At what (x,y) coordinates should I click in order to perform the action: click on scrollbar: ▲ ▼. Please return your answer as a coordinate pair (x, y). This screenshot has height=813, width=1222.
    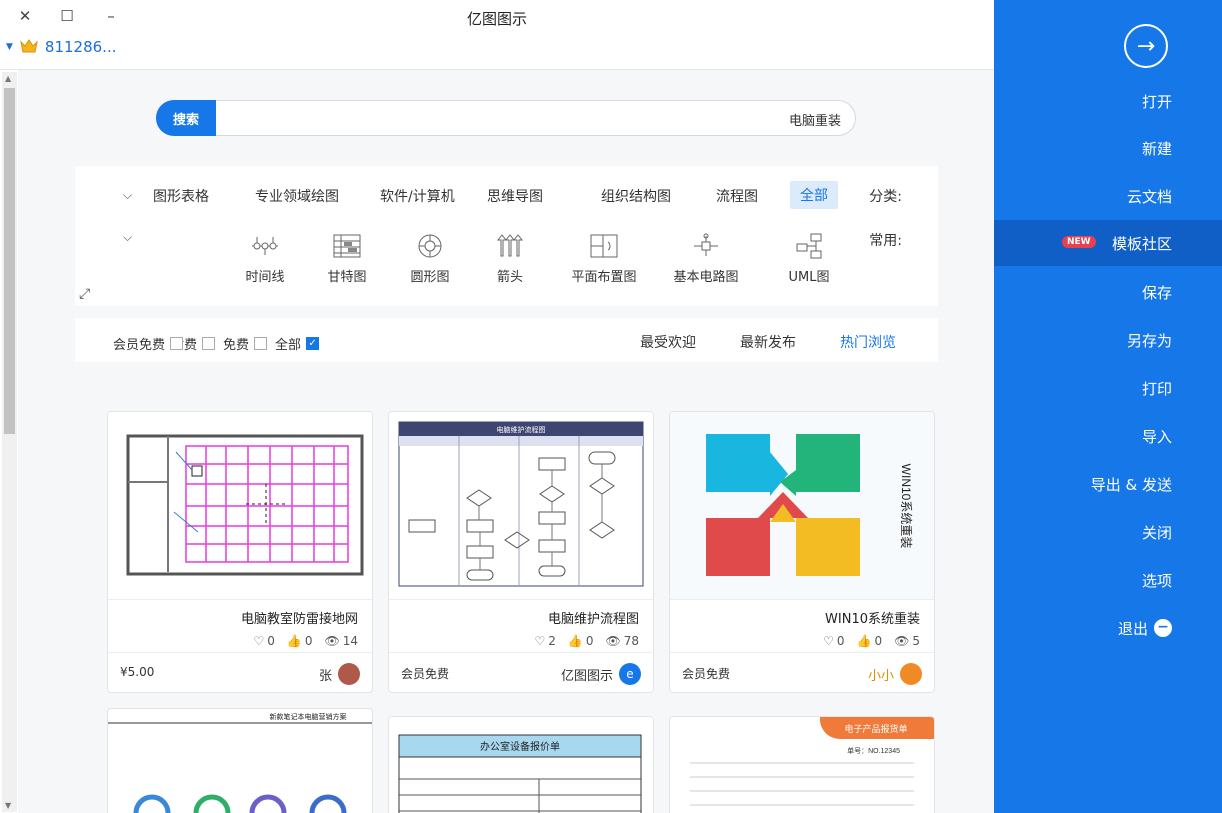
    Looking at the image, I should click on (9, 442).